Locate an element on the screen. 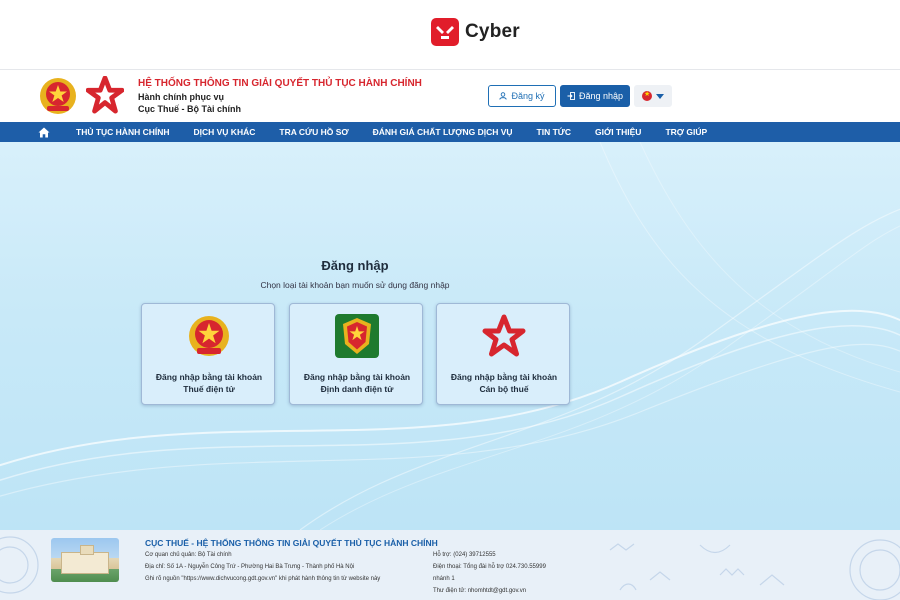 The width and height of the screenshot is (900, 600). building-photo is located at coordinates (85, 560).